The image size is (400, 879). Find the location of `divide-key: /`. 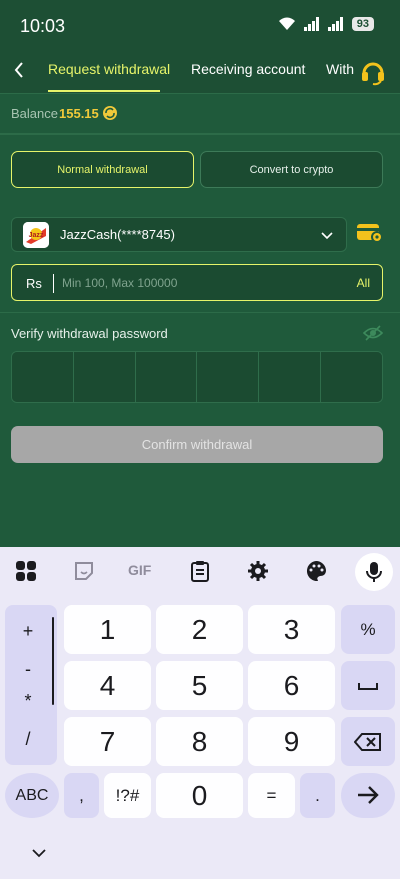

divide-key: / is located at coordinates (28, 739).